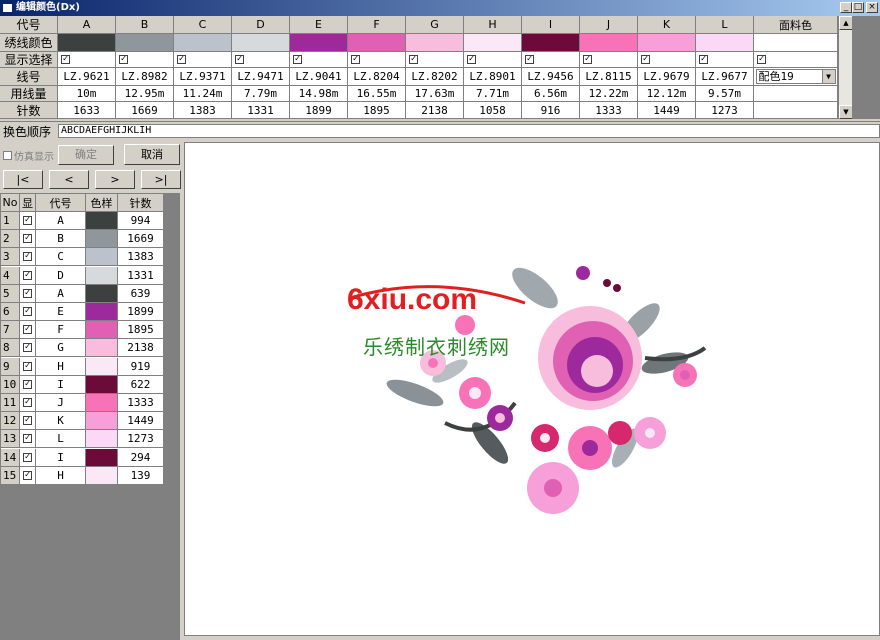  Describe the element at coordinates (319, 77) in the screenshot. I see `thread-number: LZ.9041` at that location.